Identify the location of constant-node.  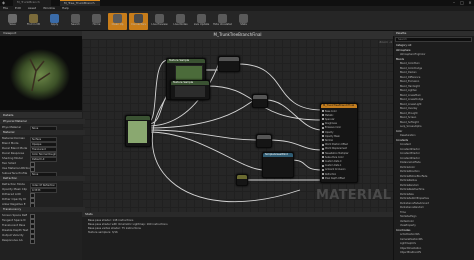
(242, 180).